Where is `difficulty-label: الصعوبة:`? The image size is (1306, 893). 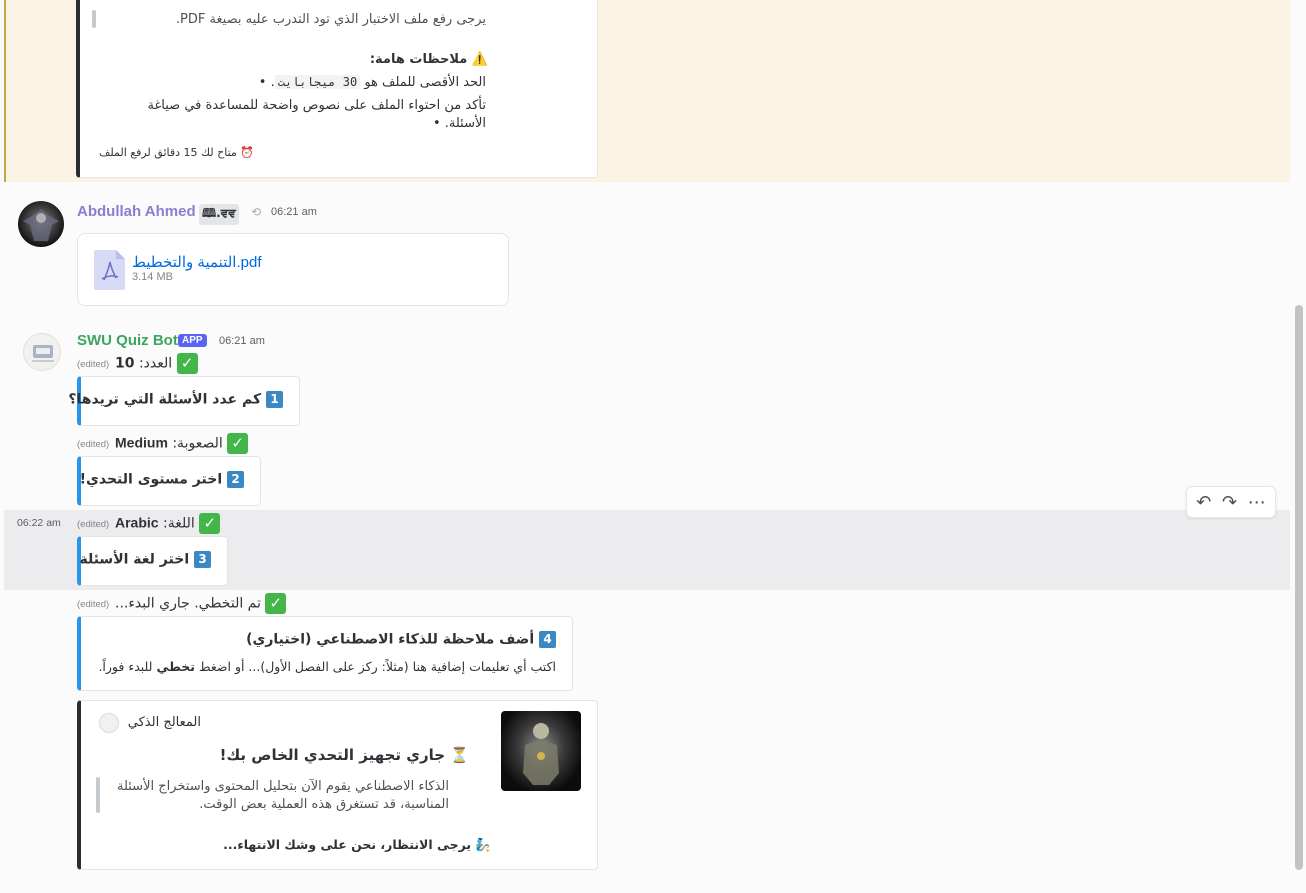
difficulty-label: الصعوبة: is located at coordinates (197, 443).